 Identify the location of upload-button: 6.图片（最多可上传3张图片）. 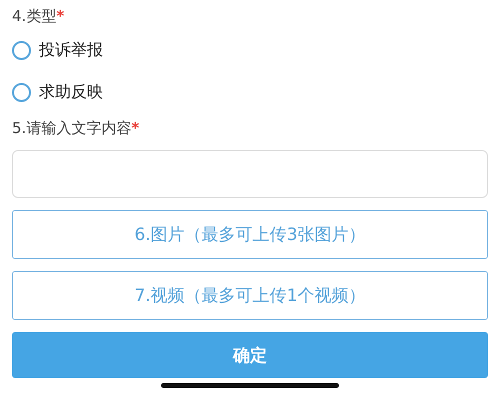
(250, 234).